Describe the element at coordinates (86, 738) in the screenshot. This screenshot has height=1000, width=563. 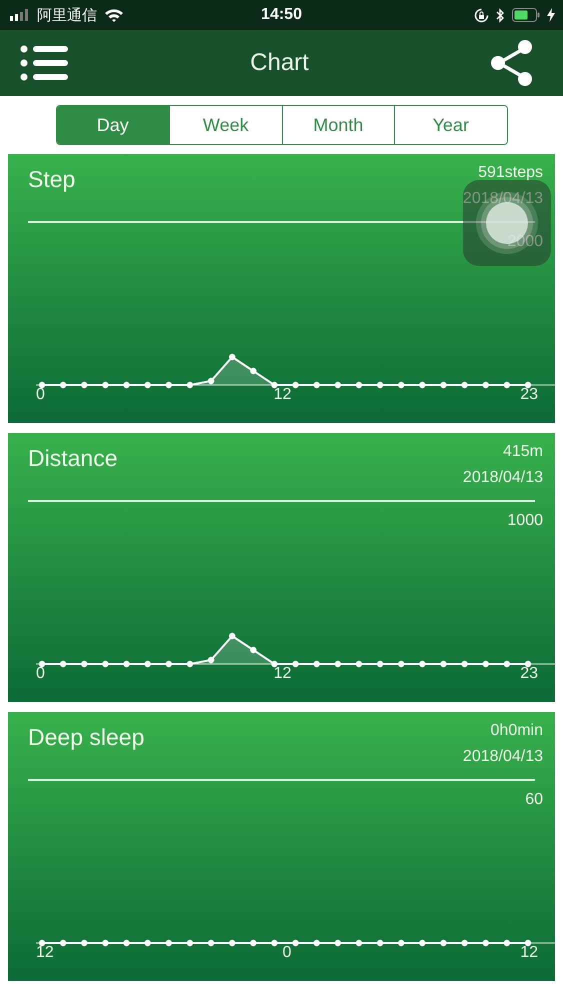
I see `chart-title: Deep sleep` at that location.